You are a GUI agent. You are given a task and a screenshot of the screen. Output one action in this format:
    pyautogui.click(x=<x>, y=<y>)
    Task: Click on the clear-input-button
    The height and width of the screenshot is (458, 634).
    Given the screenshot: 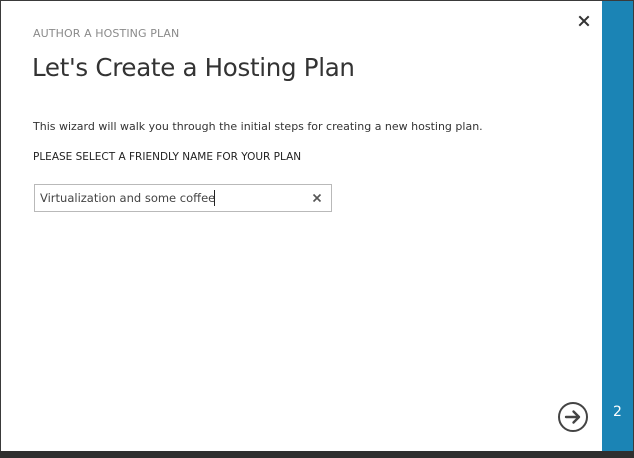 What is the action you would take?
    pyautogui.click(x=317, y=198)
    